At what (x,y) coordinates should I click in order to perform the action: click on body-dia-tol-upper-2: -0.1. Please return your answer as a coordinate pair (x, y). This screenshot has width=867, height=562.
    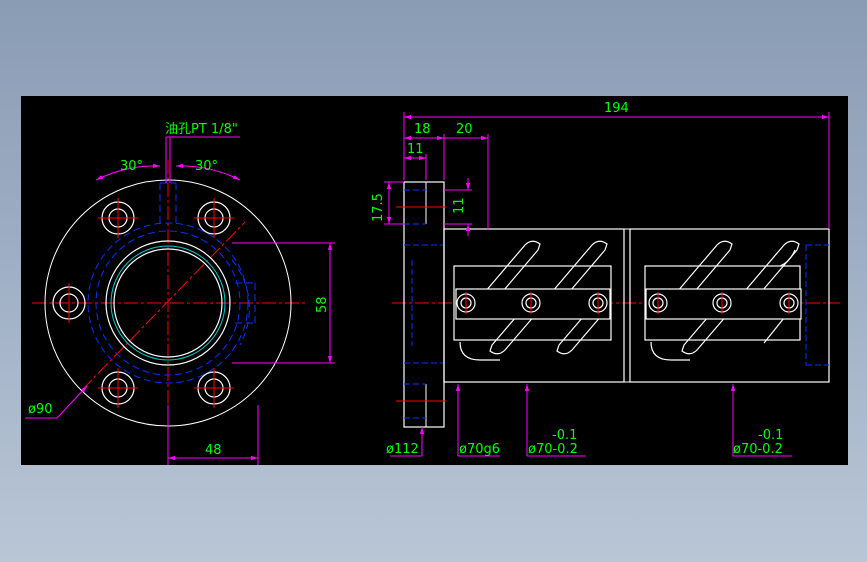
    Looking at the image, I should click on (770, 435).